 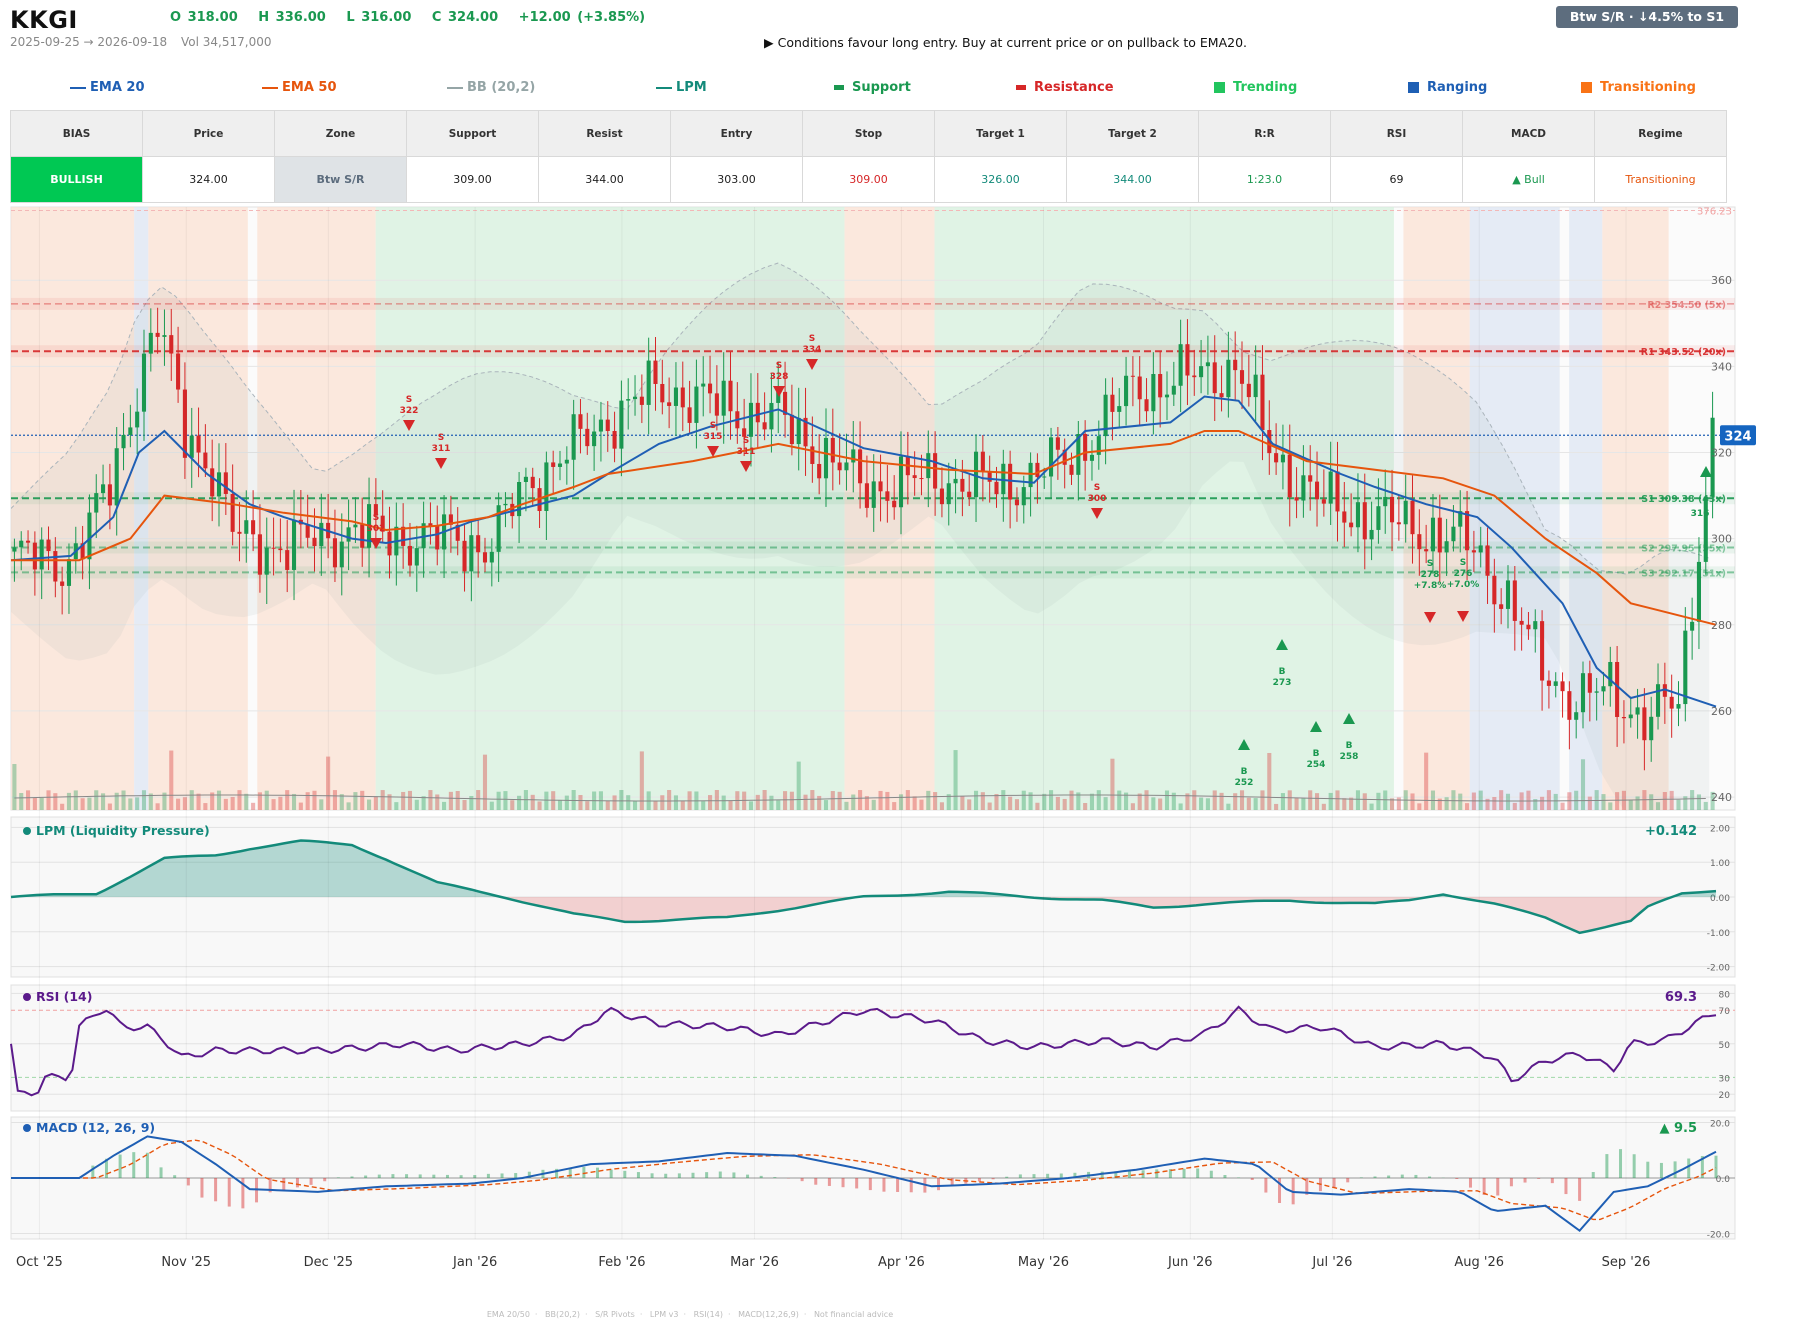 I want to click on price-tick-label: 260, so click(x=1721, y=711).